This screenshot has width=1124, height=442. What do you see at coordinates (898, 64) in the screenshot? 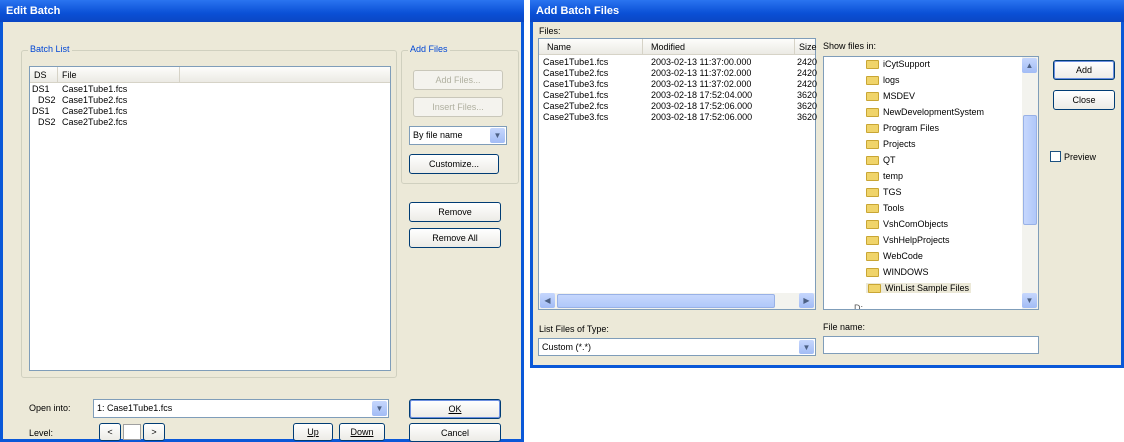
I see `folder-item: iCytSupport` at bounding box center [898, 64].